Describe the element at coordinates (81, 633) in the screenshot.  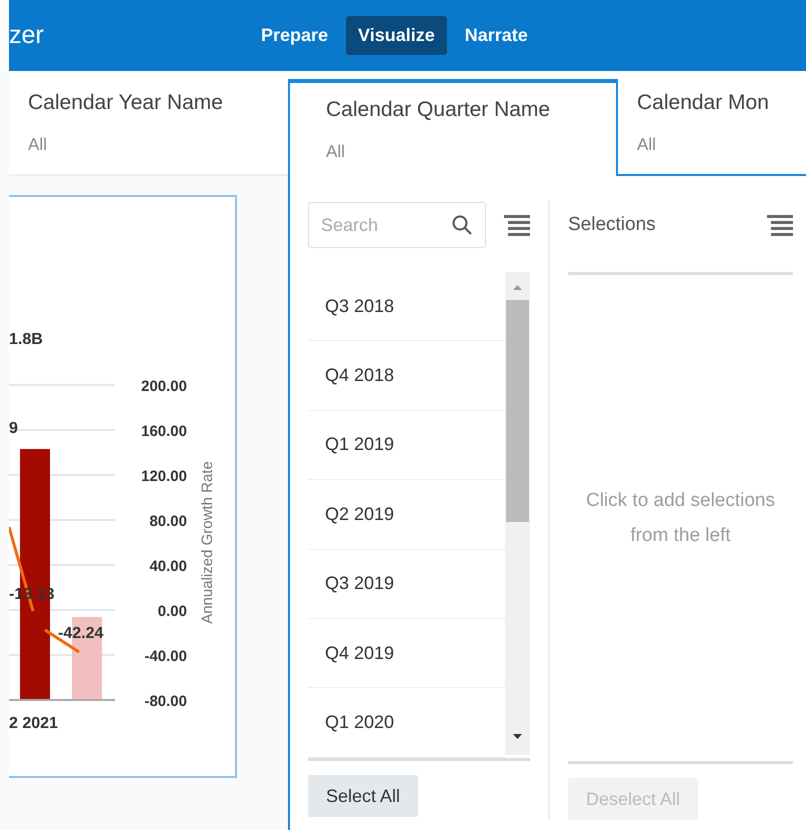
I see `data-label: -42.24` at that location.